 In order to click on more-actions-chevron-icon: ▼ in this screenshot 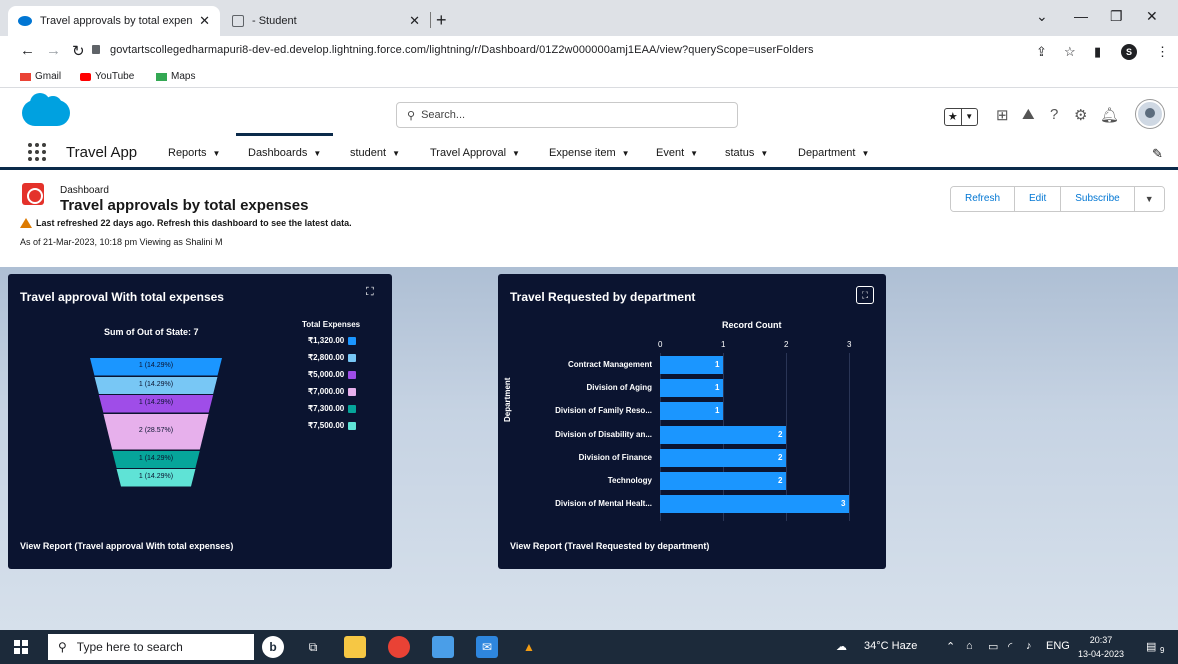, I will do `click(1149, 199)`.